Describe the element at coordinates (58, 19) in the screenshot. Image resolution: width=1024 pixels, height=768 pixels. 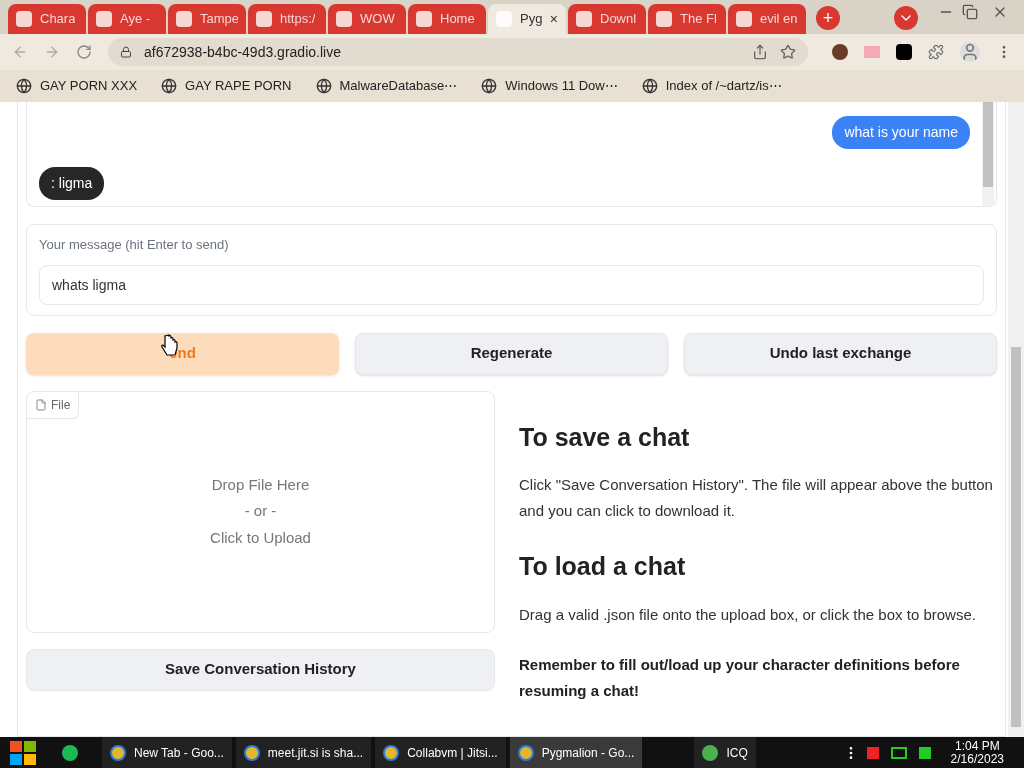
I see `tab-title: Chara` at that location.